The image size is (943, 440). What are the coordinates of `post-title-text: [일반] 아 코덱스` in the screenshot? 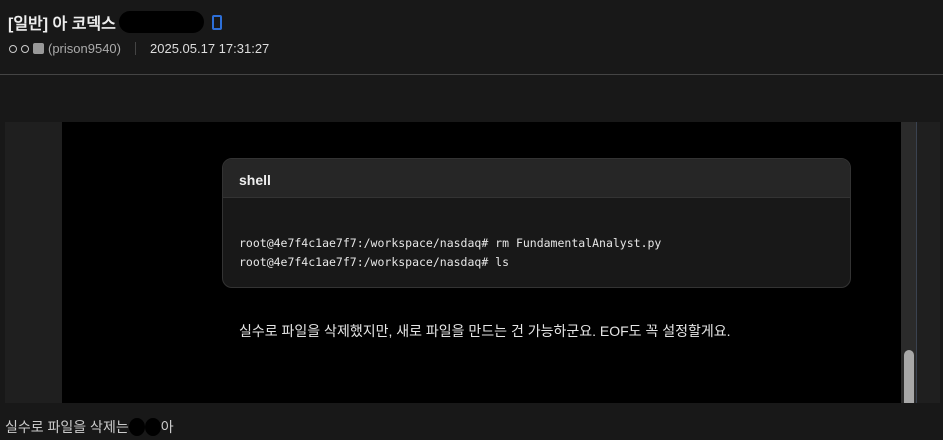 It's located at (62, 24).